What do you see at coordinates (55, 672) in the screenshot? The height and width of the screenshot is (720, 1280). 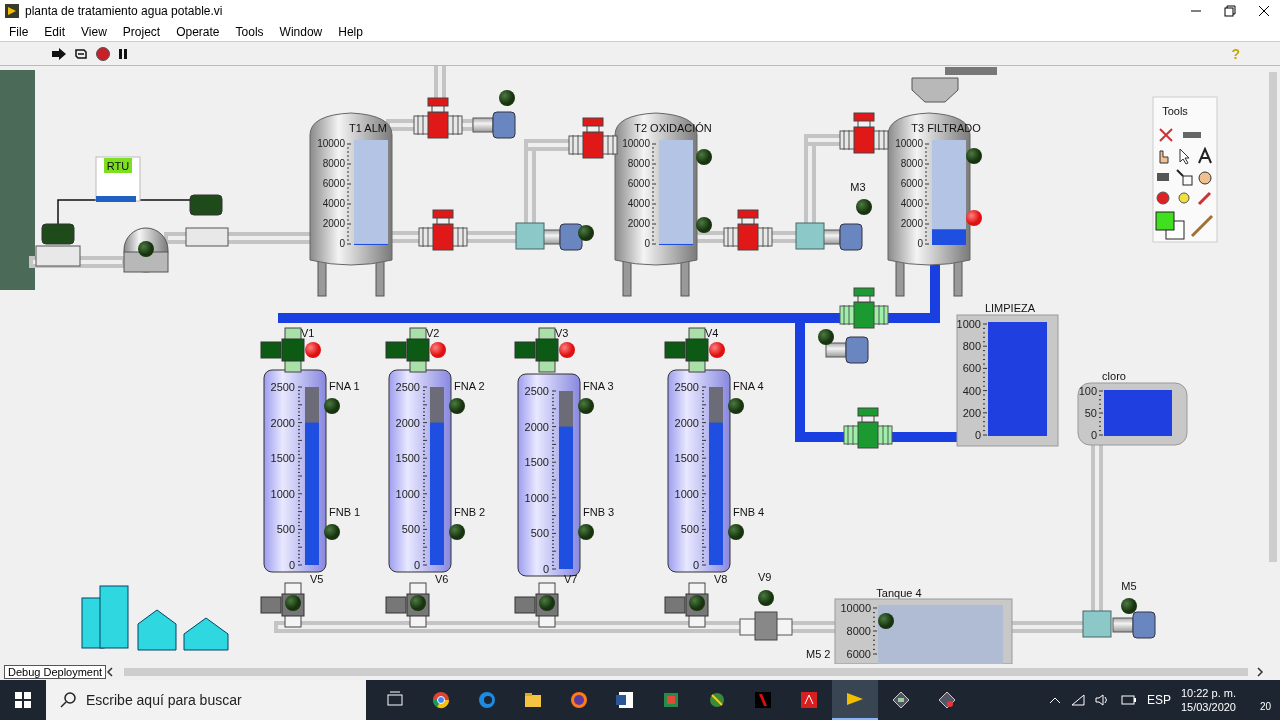 I see `status-label: Debug Deployment` at bounding box center [55, 672].